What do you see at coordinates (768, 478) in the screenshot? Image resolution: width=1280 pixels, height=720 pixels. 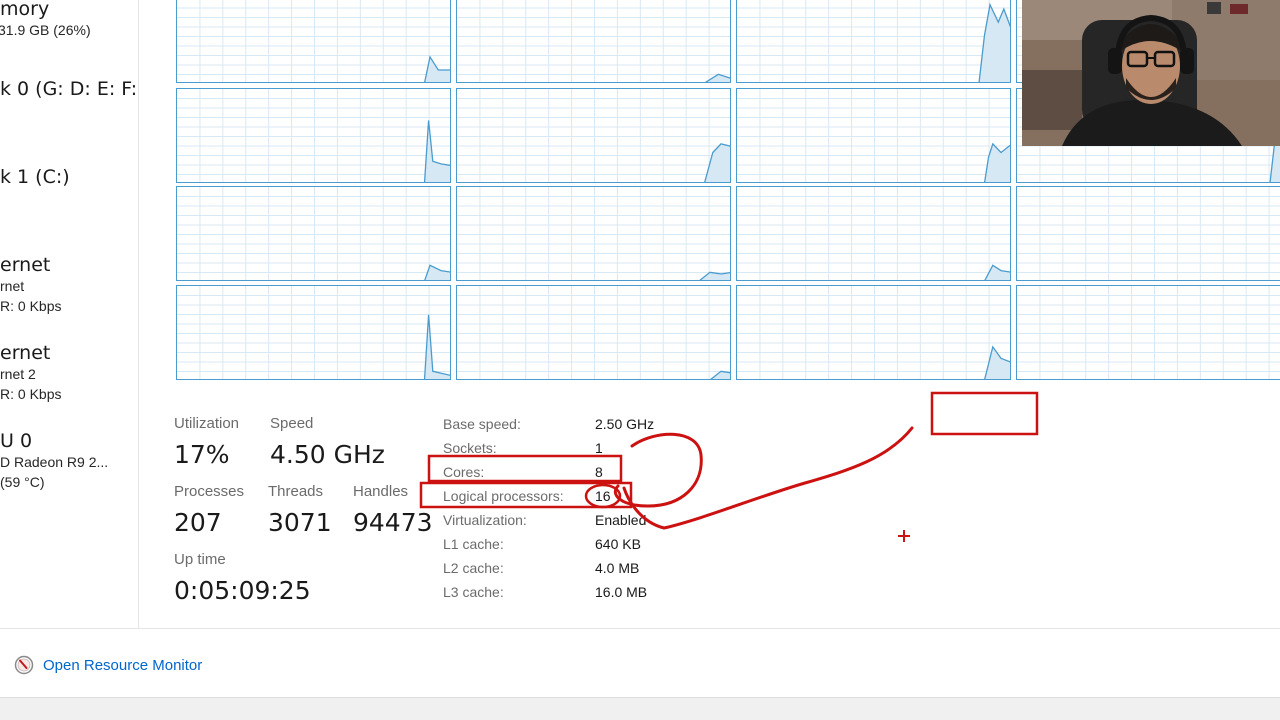 I see `arrow-stroke` at bounding box center [768, 478].